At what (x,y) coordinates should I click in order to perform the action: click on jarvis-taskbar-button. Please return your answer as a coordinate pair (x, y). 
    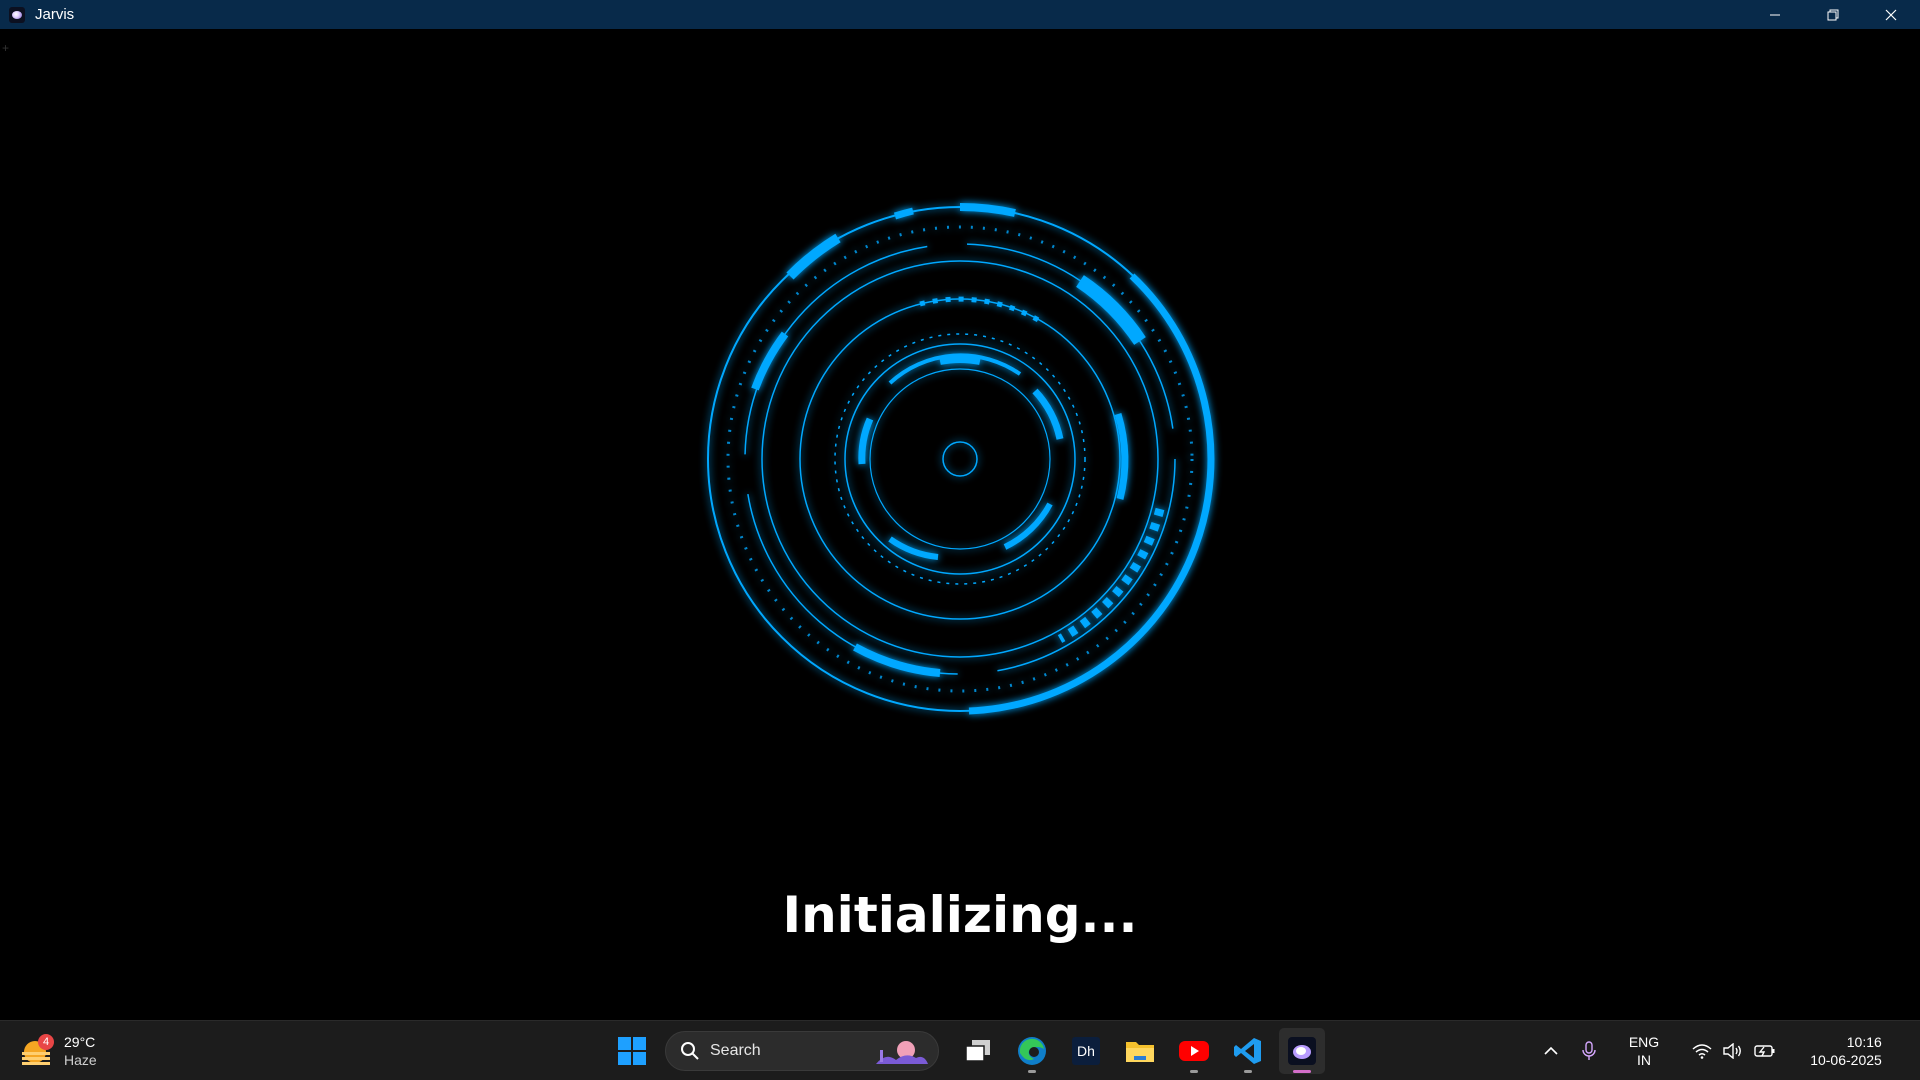
    Looking at the image, I should click on (1302, 1051).